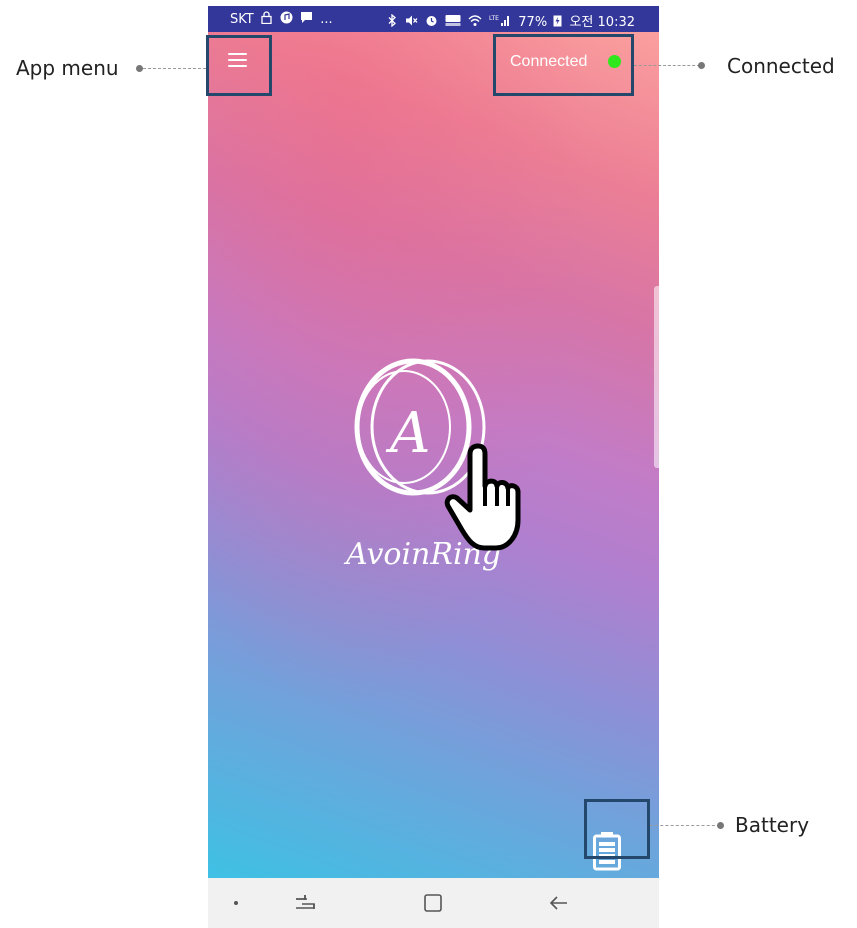 This screenshot has width=857, height=928. Describe the element at coordinates (563, 65) in the screenshot. I see `connected-highlight` at that location.